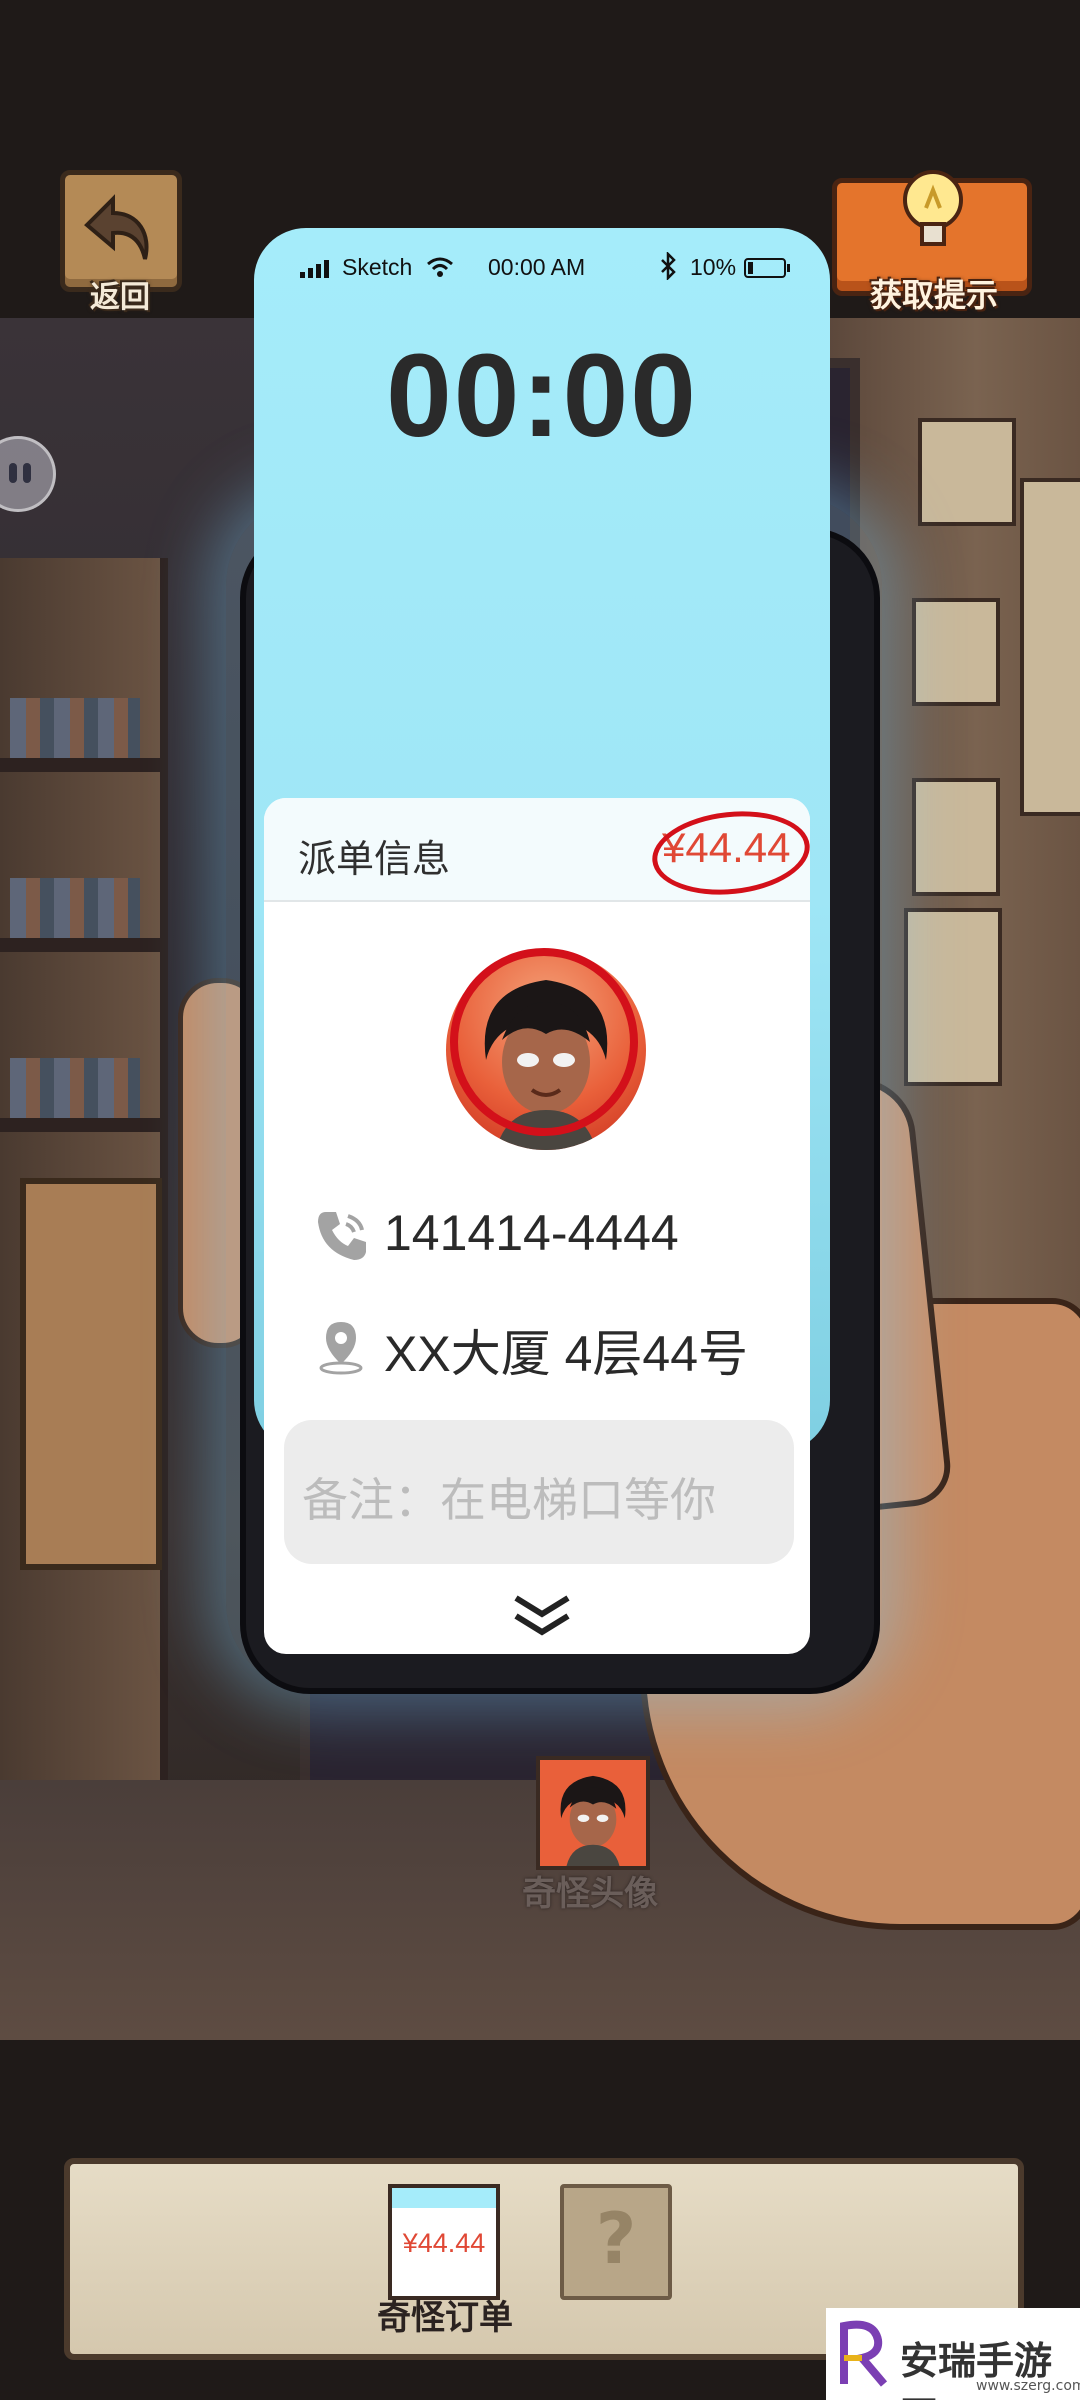 This screenshot has height=2400, width=1080. What do you see at coordinates (544, 1042) in the screenshot?
I see `avatar-found-marker` at bounding box center [544, 1042].